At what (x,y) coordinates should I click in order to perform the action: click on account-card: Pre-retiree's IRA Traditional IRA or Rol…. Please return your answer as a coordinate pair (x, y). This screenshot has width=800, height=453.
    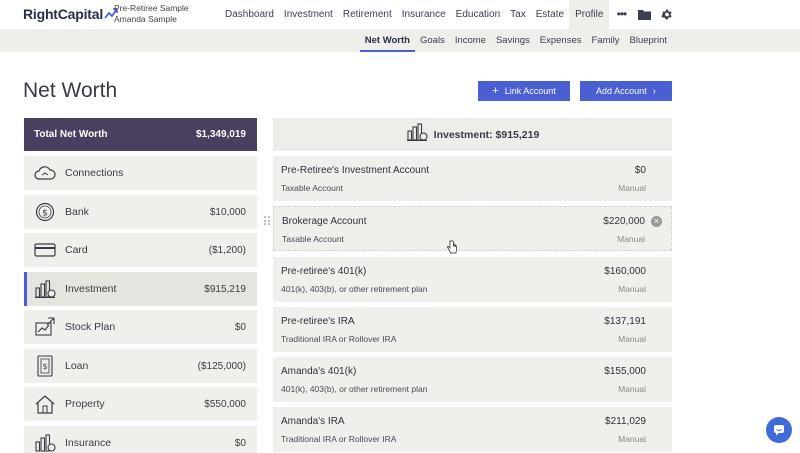
    Looking at the image, I should click on (472, 329).